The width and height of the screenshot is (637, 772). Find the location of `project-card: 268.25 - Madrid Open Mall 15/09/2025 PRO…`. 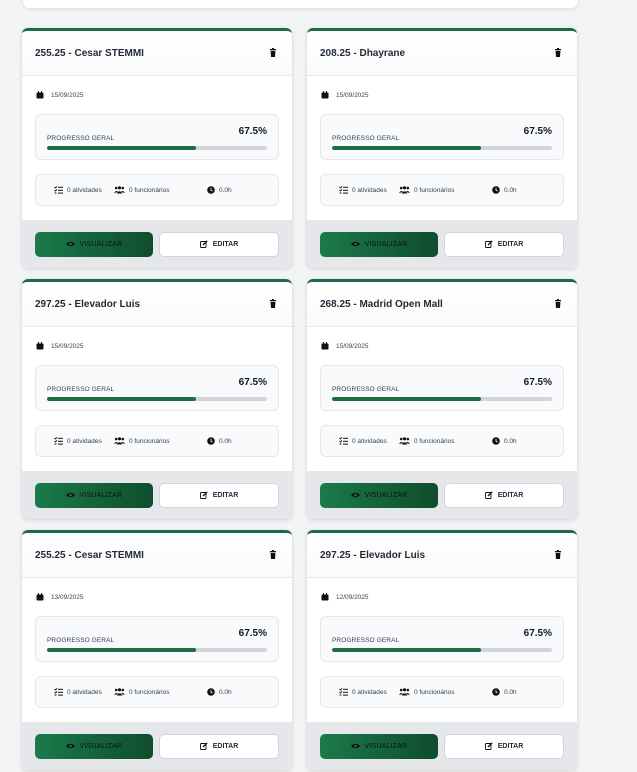

project-card: 268.25 - Madrid Open Mall 15/09/2025 PRO… is located at coordinates (442, 399).